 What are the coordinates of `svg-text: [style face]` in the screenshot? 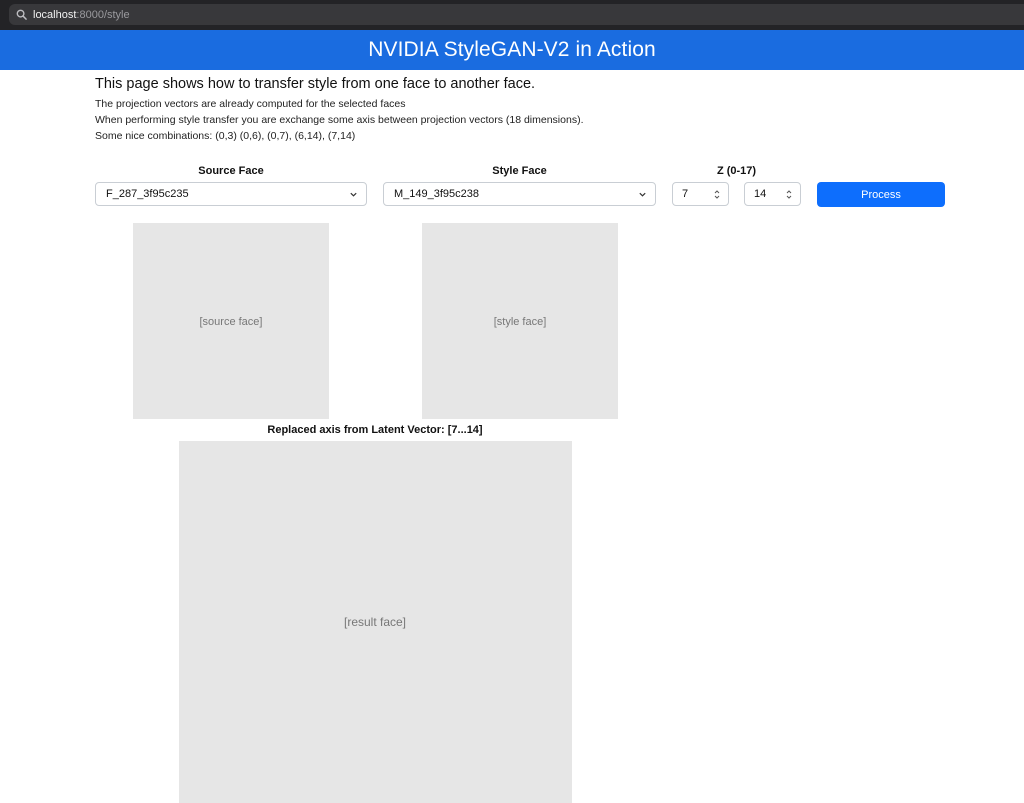 It's located at (520, 322).